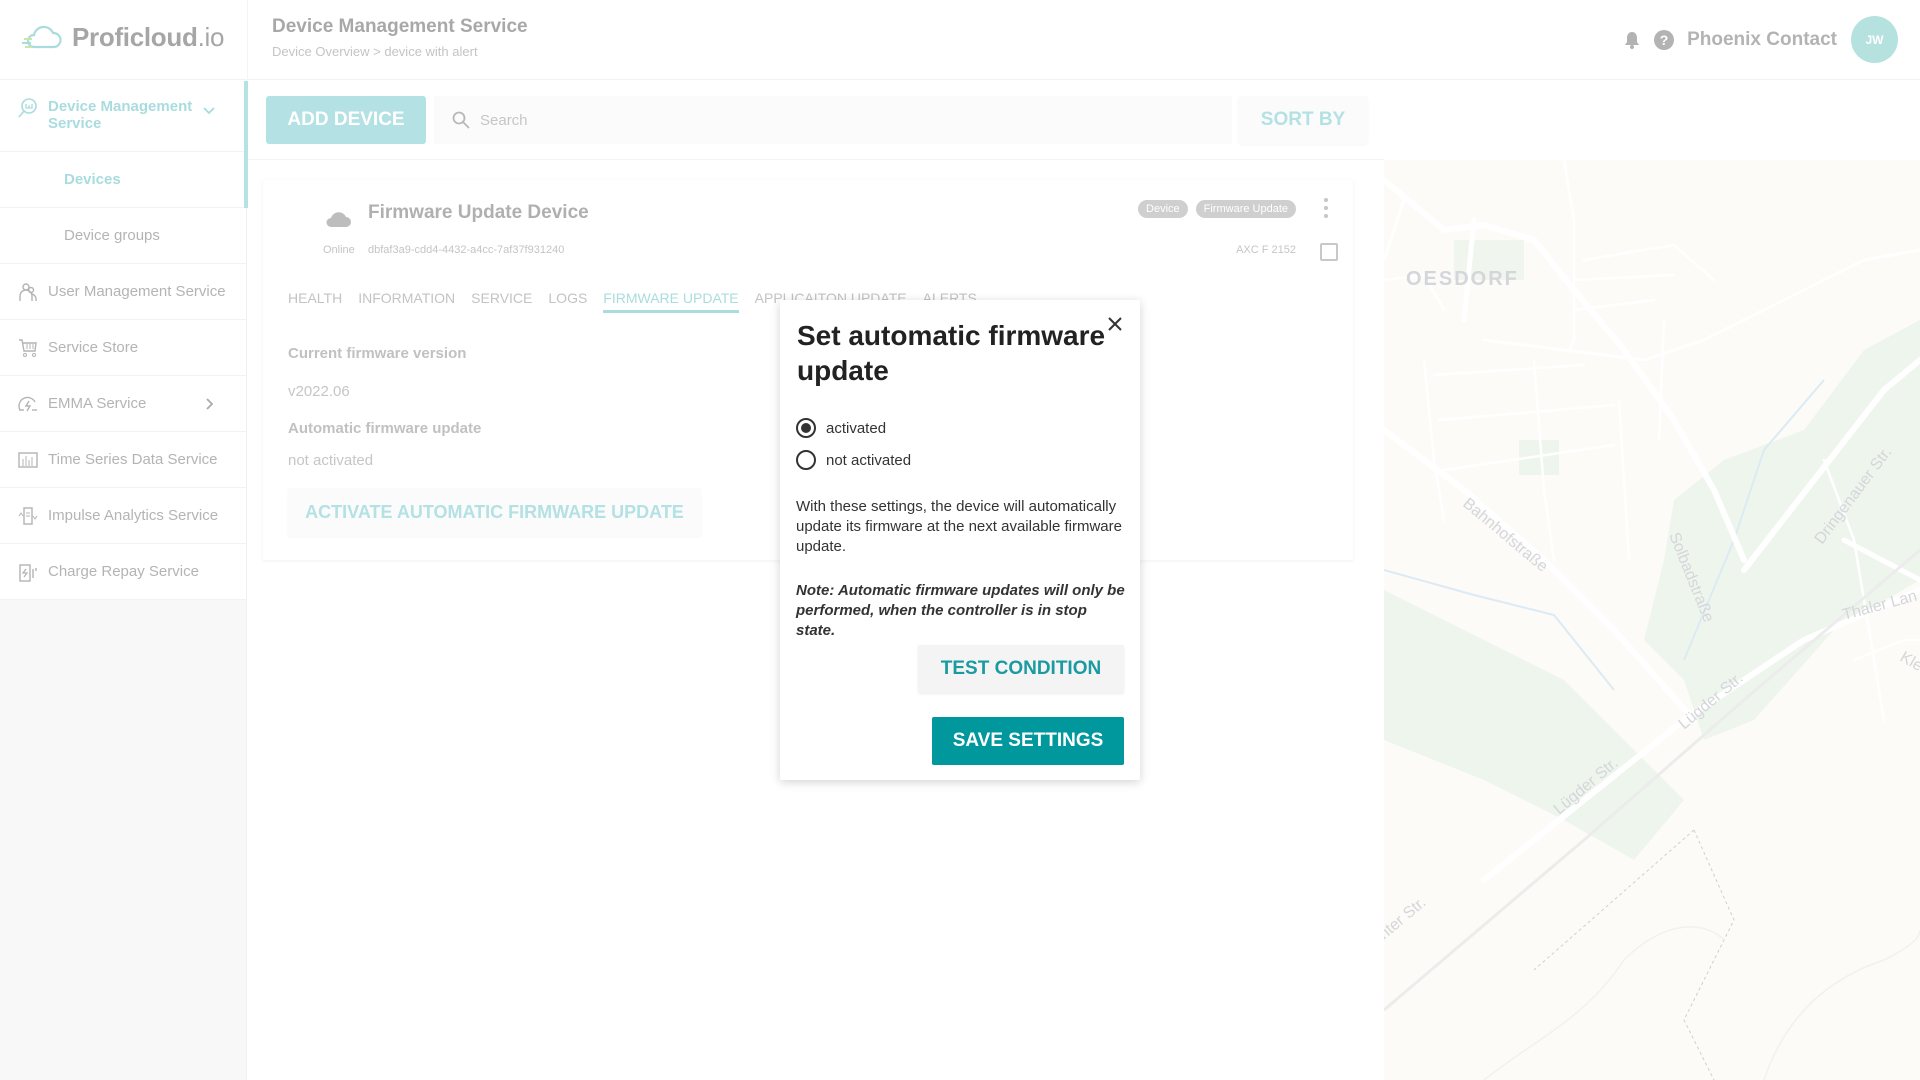 This screenshot has height=1080, width=1920. Describe the element at coordinates (406, 301) in the screenshot. I see `tab-information: INFORMATION` at that location.